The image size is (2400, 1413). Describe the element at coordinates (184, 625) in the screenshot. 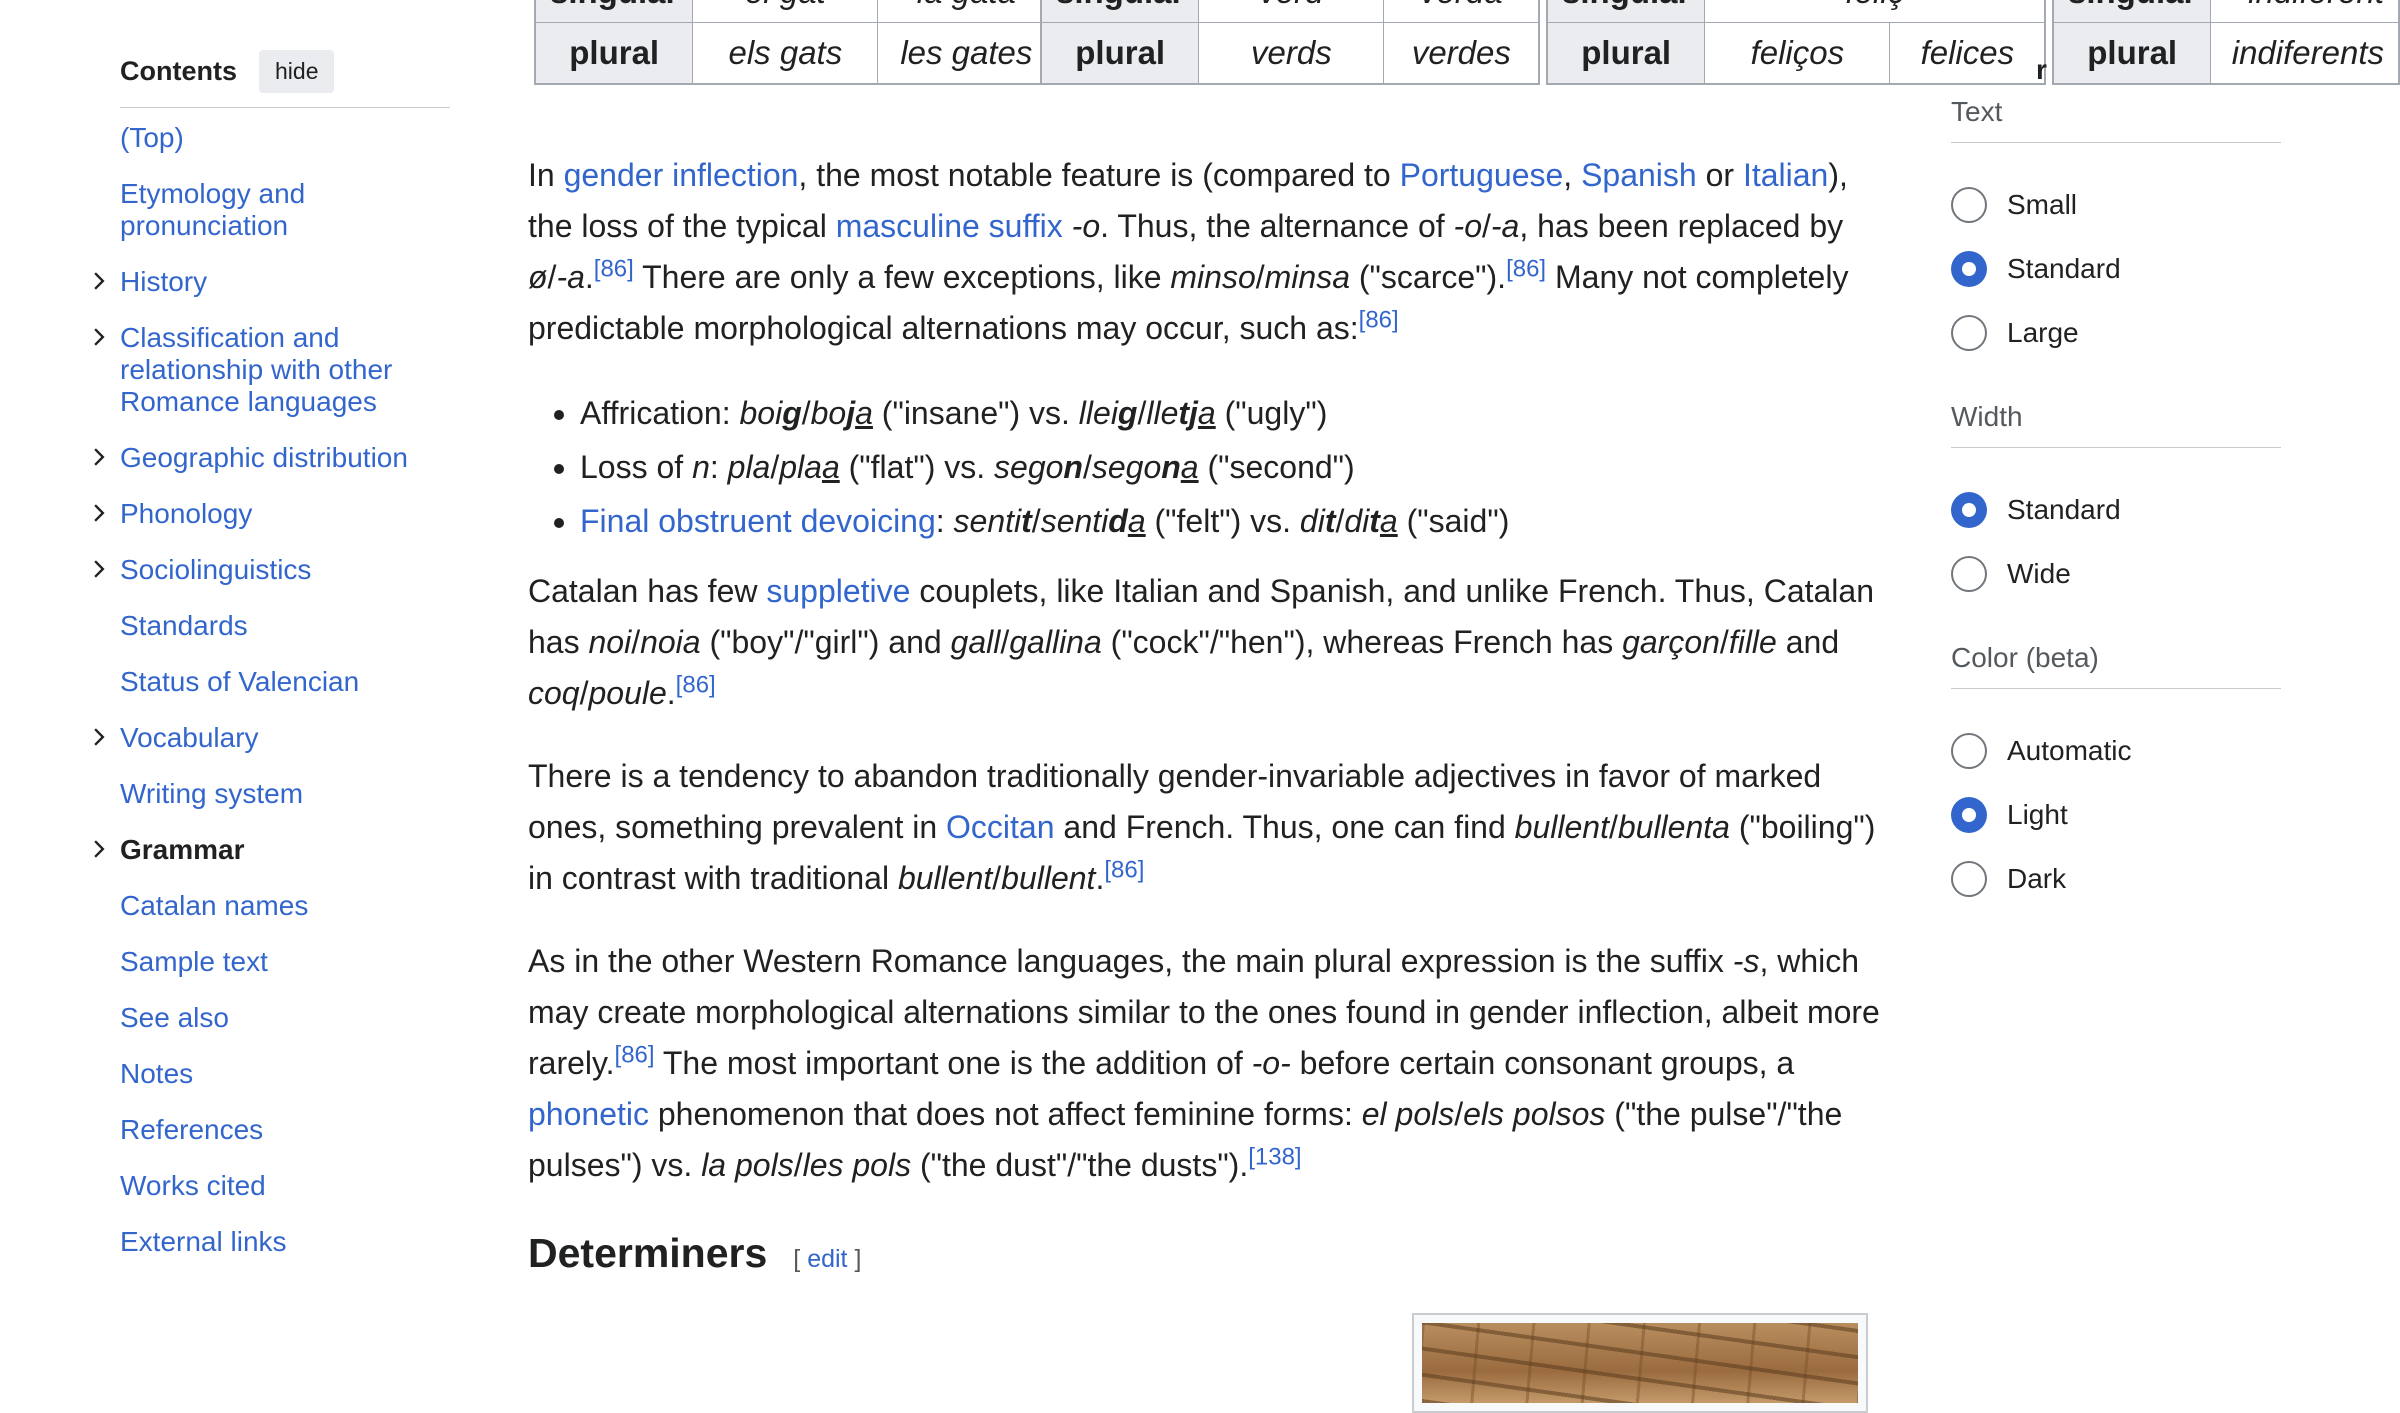

I see `toc-item-label: Standards` at that location.